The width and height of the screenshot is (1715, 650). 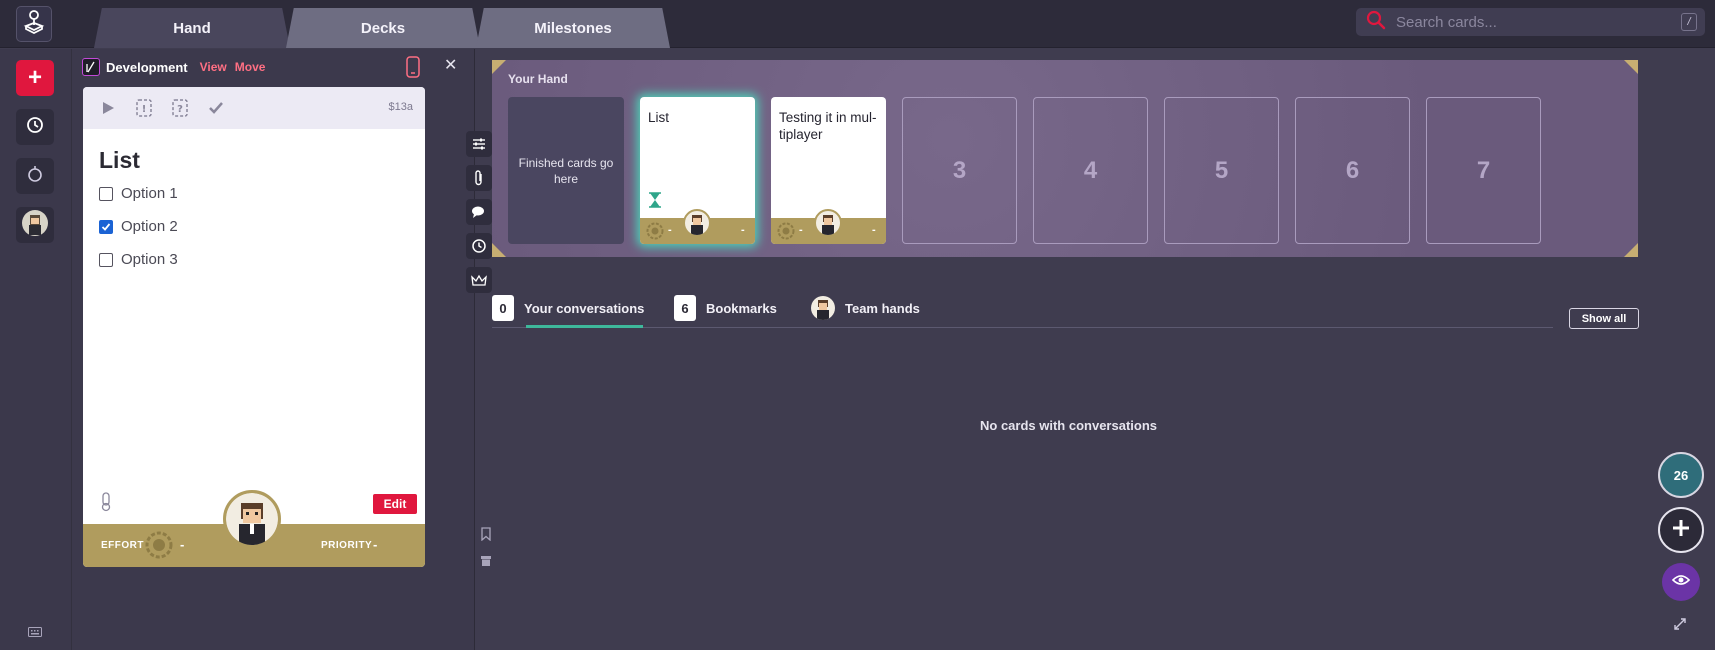 I want to click on tab-label: Milestones, so click(x=573, y=28).